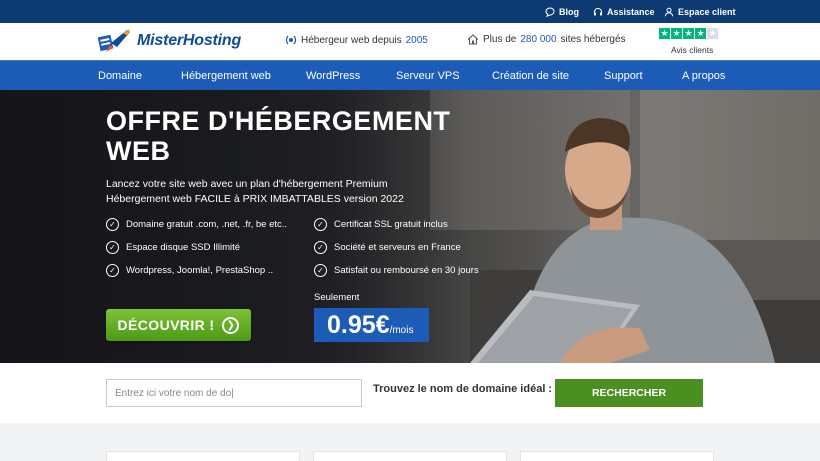 The image size is (820, 461). I want to click on search-button: RECHERCHER, so click(629, 393).